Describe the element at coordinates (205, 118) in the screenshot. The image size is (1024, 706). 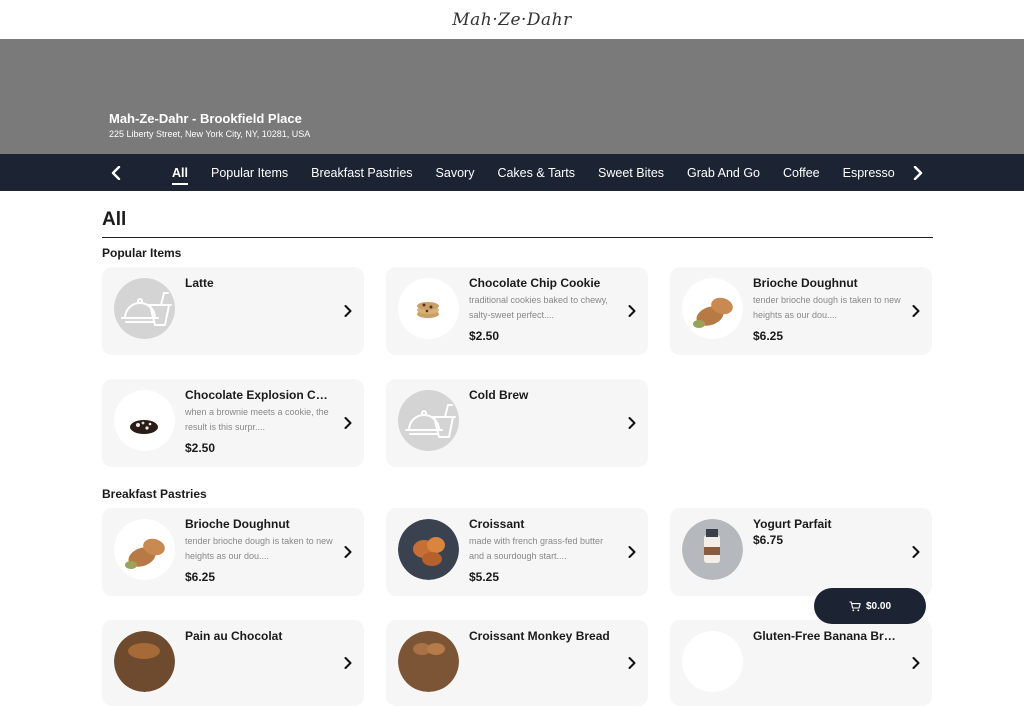
I see `store-name: Mah-Ze-Dahr - Brookfield Place` at that location.